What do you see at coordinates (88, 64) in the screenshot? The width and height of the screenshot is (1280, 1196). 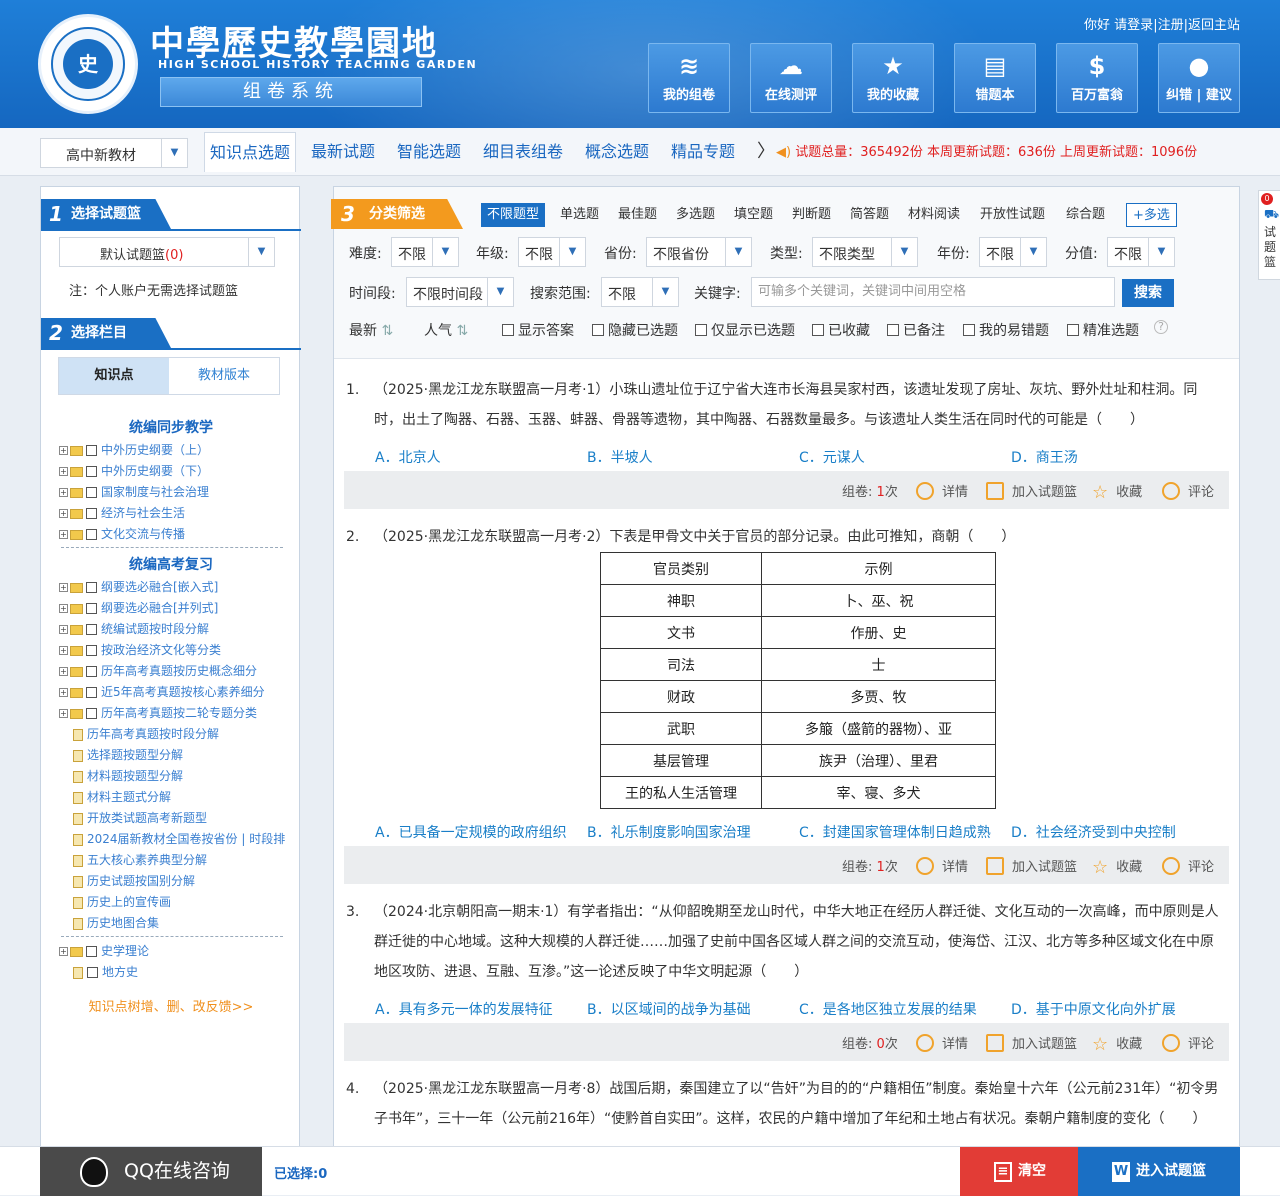 I see `site-logo: 史` at bounding box center [88, 64].